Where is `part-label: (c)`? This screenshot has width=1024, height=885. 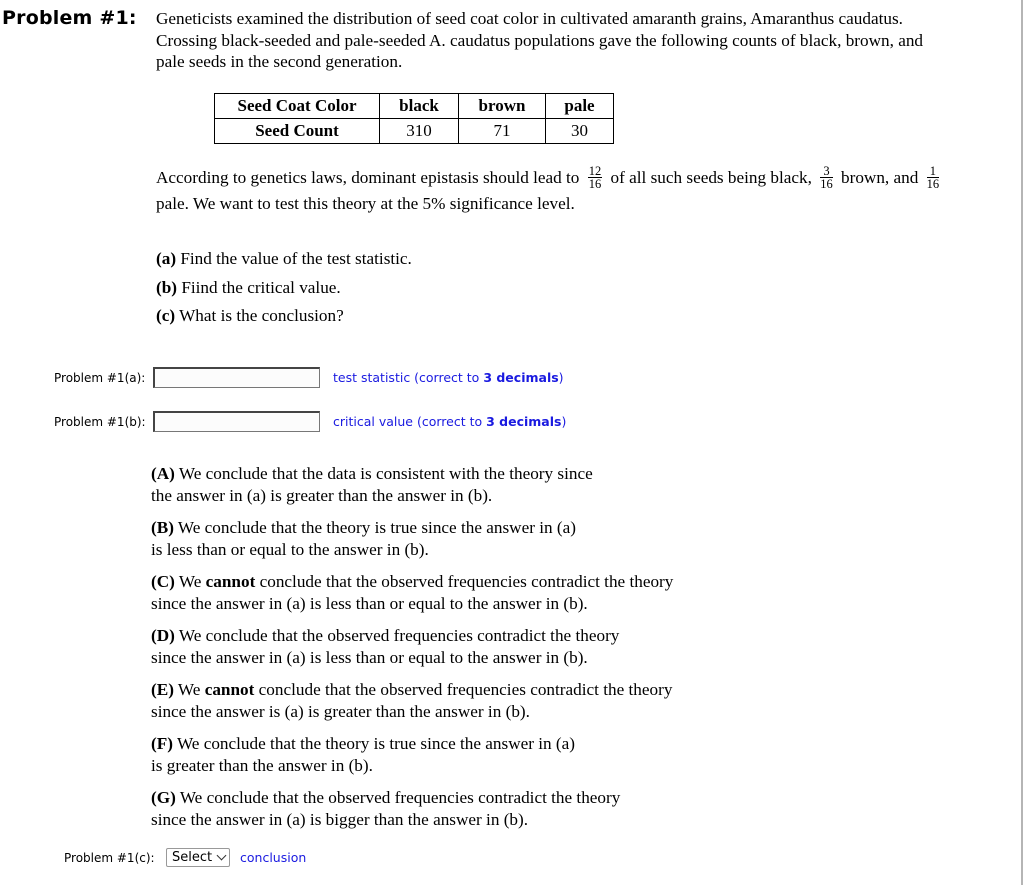 part-label: (c) is located at coordinates (166, 315).